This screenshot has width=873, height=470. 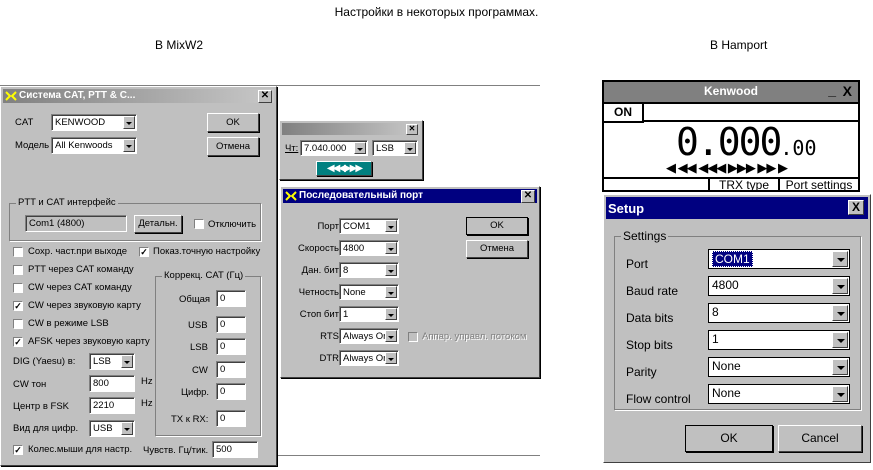 What do you see at coordinates (737, 208) in the screenshot?
I see `setup-titlebar: Setup X` at bounding box center [737, 208].